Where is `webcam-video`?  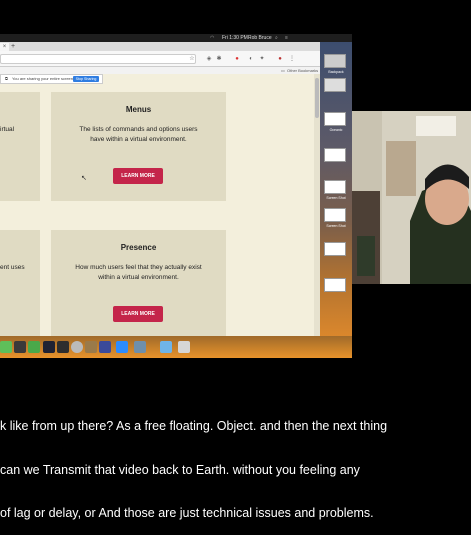 webcam-video is located at coordinates (411, 197).